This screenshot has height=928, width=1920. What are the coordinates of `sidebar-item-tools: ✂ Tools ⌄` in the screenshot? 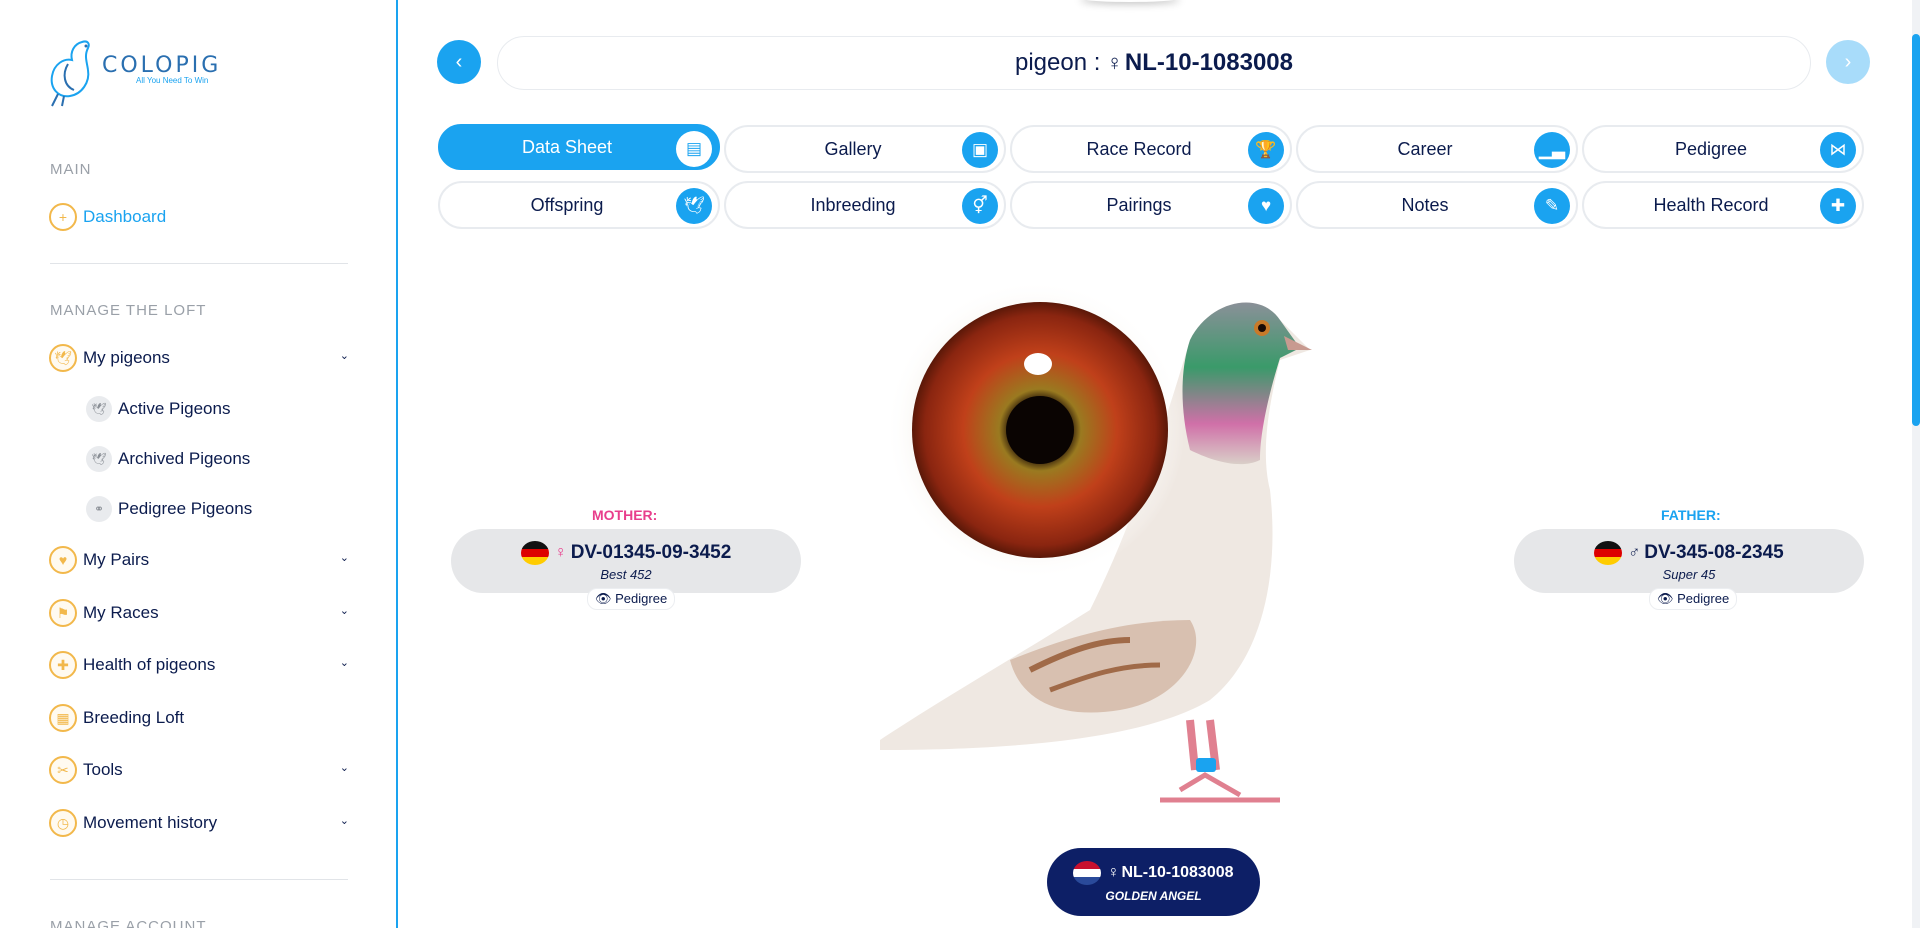 It's located at (199, 770).